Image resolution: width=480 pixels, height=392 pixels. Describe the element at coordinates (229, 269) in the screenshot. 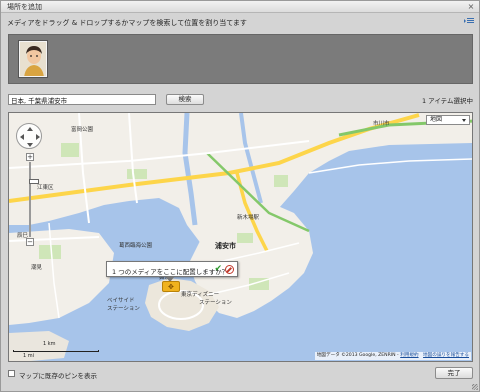

I see `cancel-prohibit-icon` at that location.